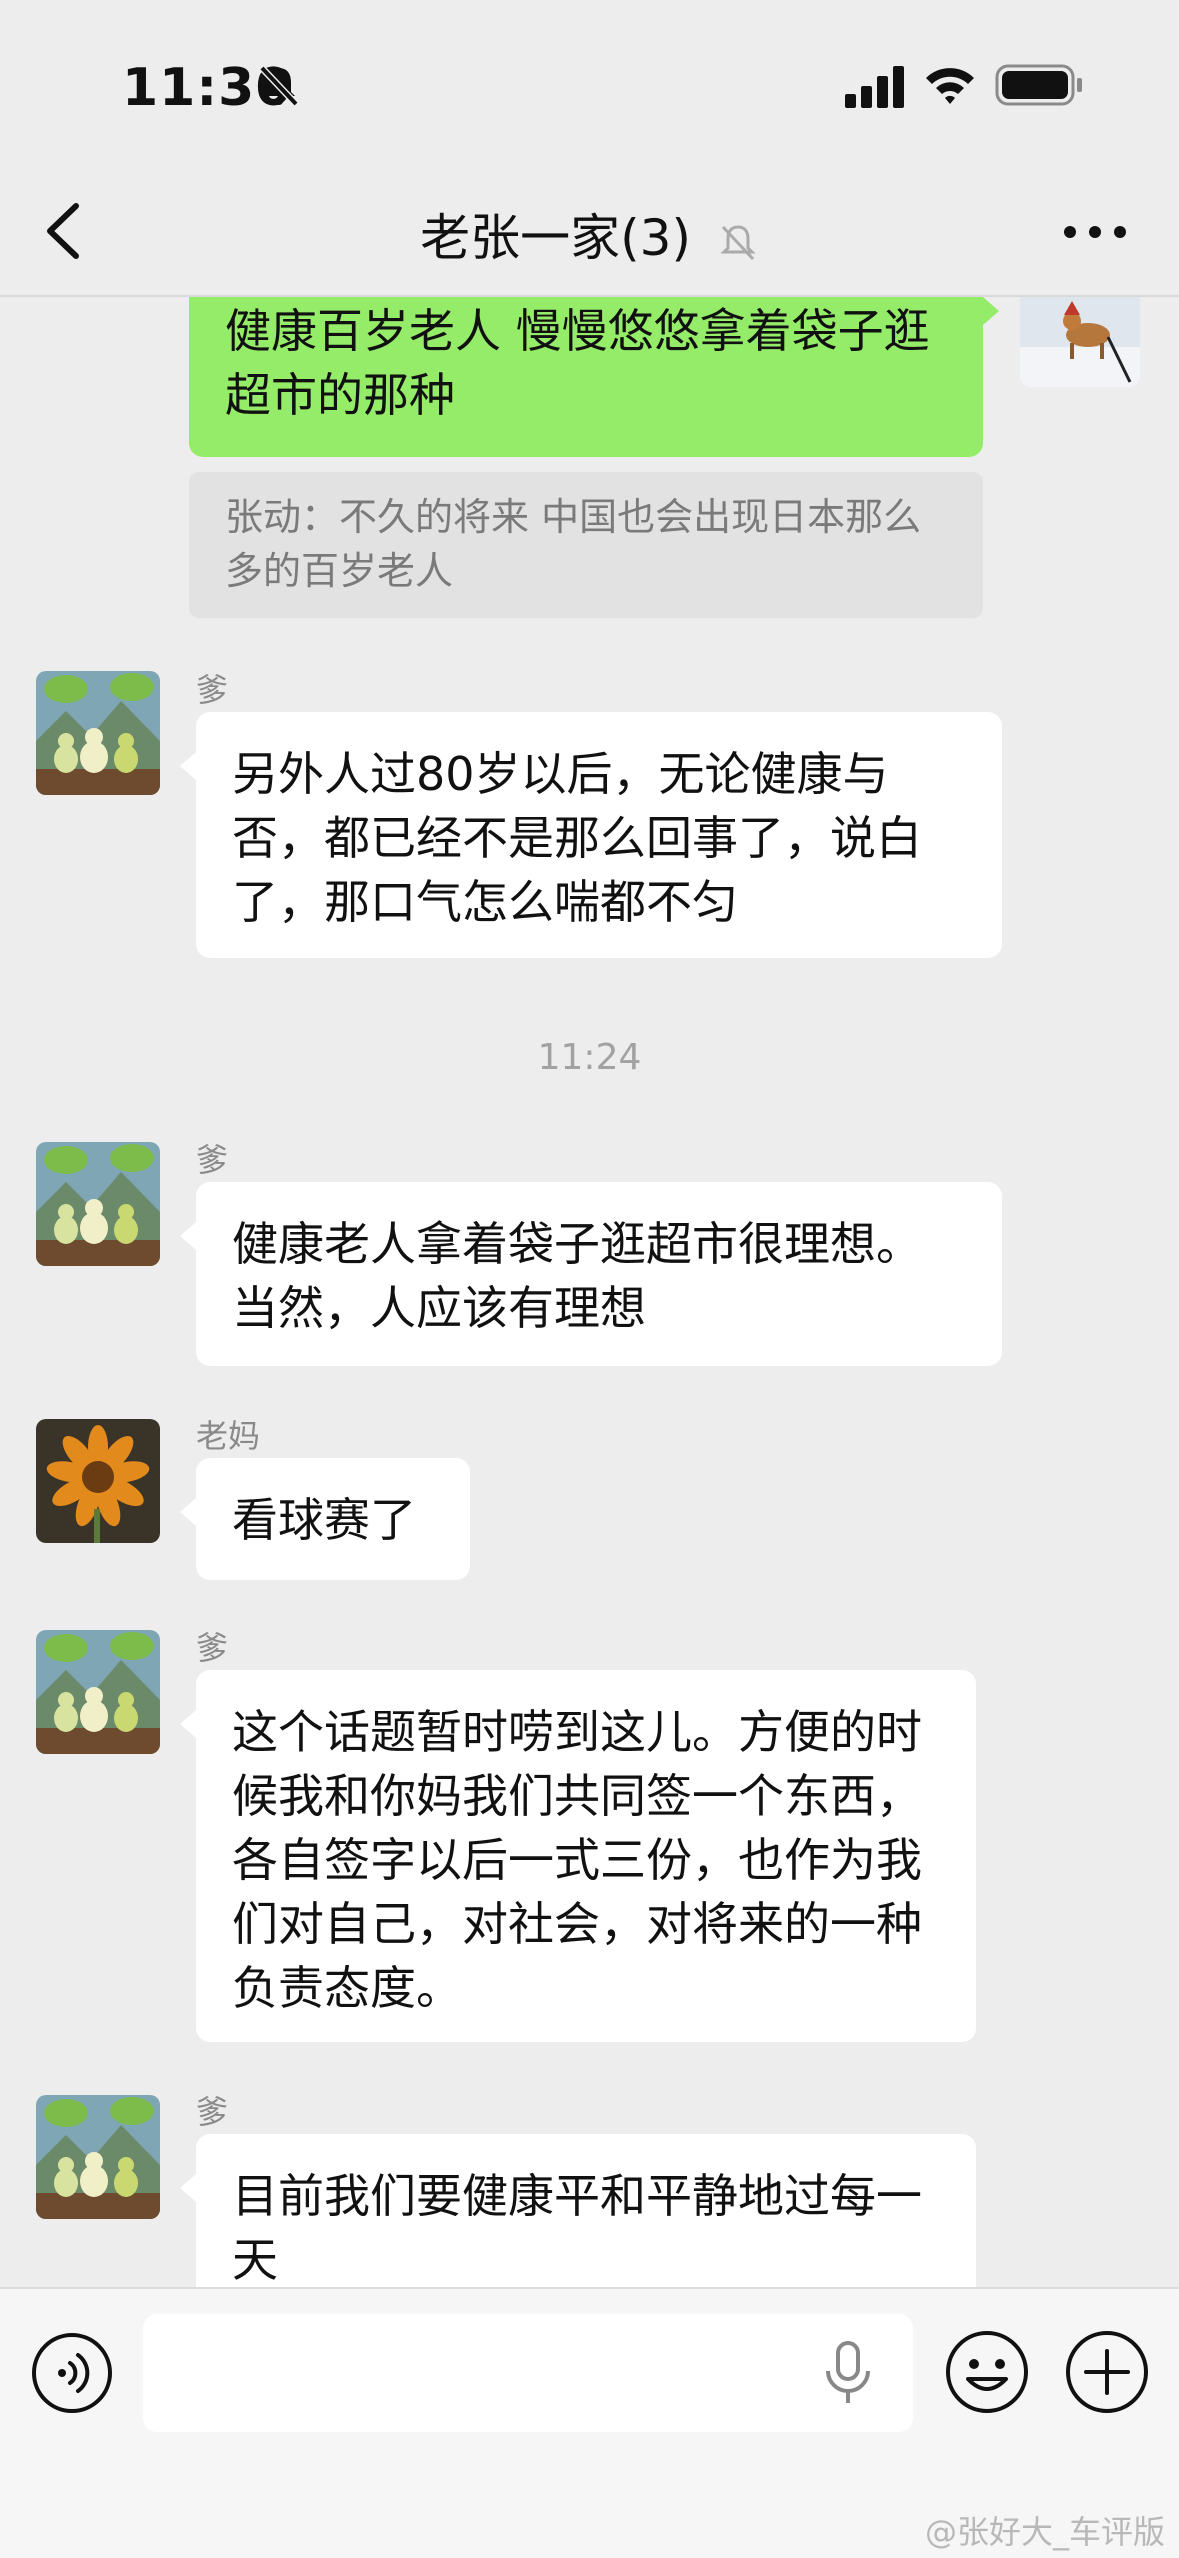  Describe the element at coordinates (950, 86) in the screenshot. I see `wifi-icon` at that location.